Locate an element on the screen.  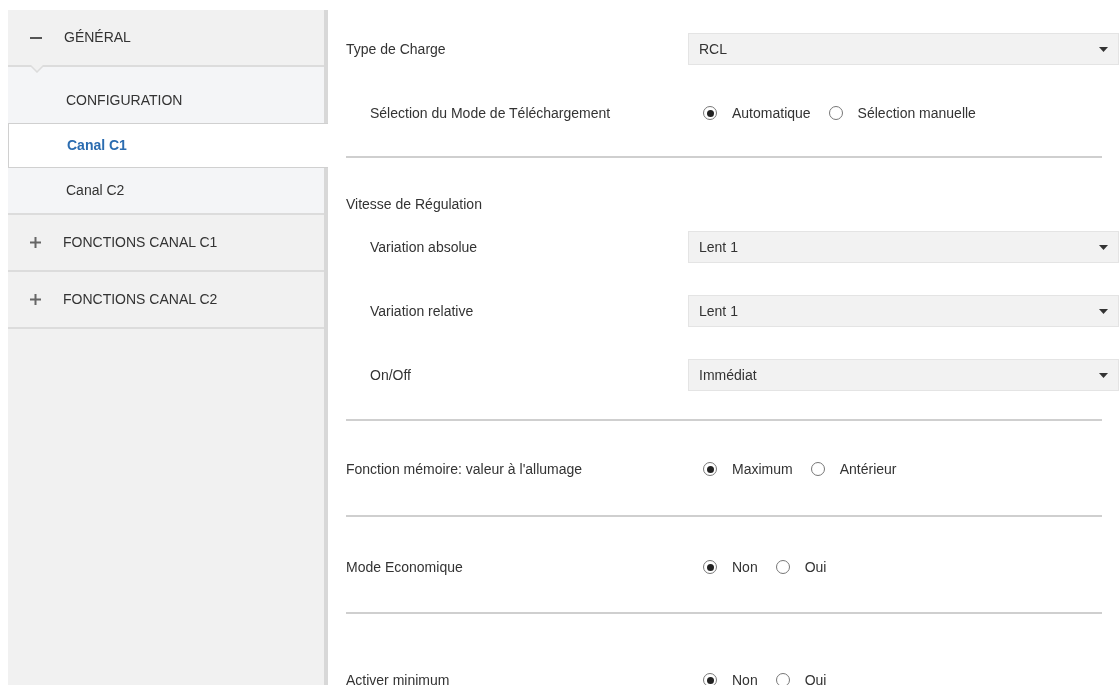
sidebar-group-header: FONCTIONS CANAL C2 is located at coordinates (166, 300).